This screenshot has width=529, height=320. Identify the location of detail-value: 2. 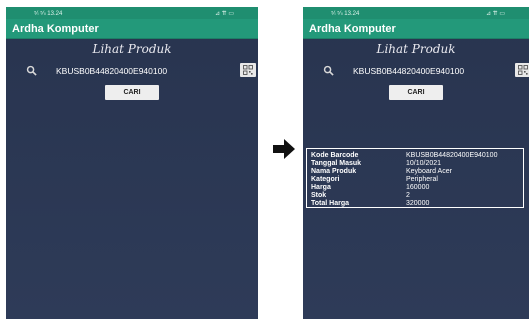
(408, 195).